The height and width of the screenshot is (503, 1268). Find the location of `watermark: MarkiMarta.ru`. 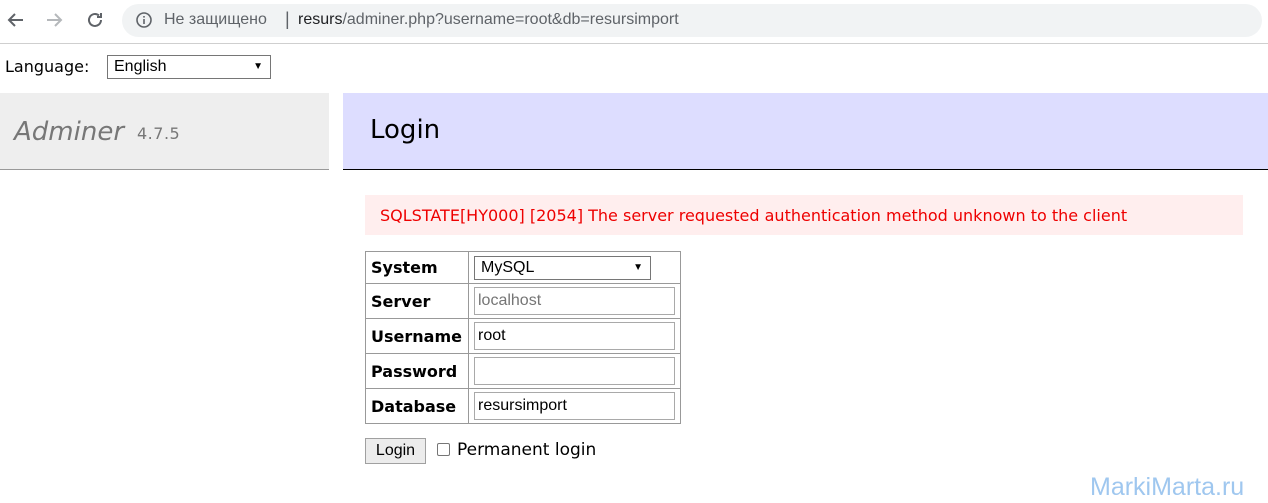

watermark: MarkiMarta.ru is located at coordinates (1167, 487).